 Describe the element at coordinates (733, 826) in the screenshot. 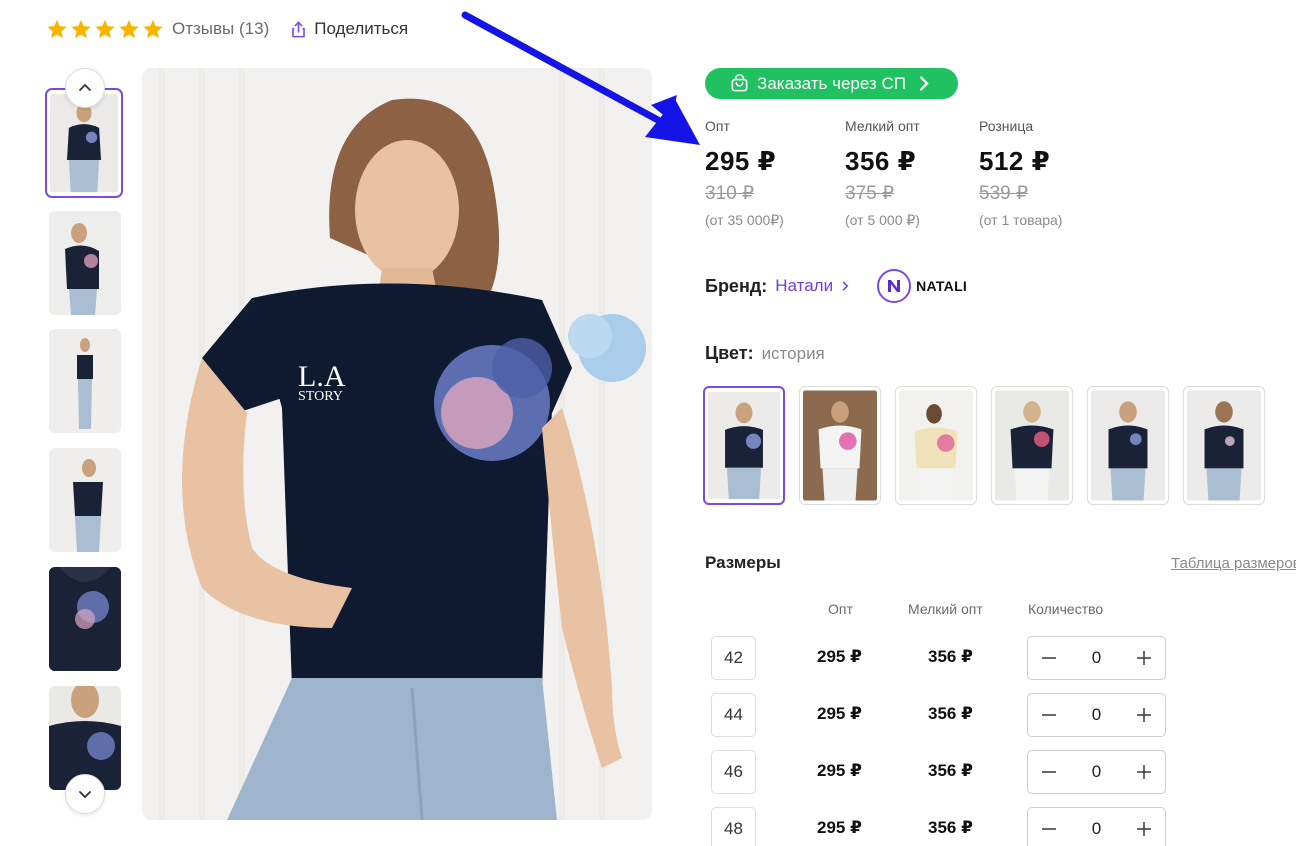

I see `size-button: 48` at that location.